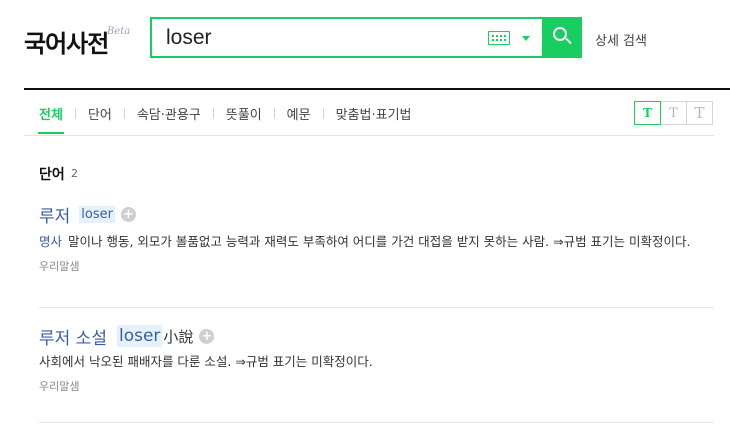 This screenshot has height=444, width=730. I want to click on entry-hanja: 小說, so click(178, 336).